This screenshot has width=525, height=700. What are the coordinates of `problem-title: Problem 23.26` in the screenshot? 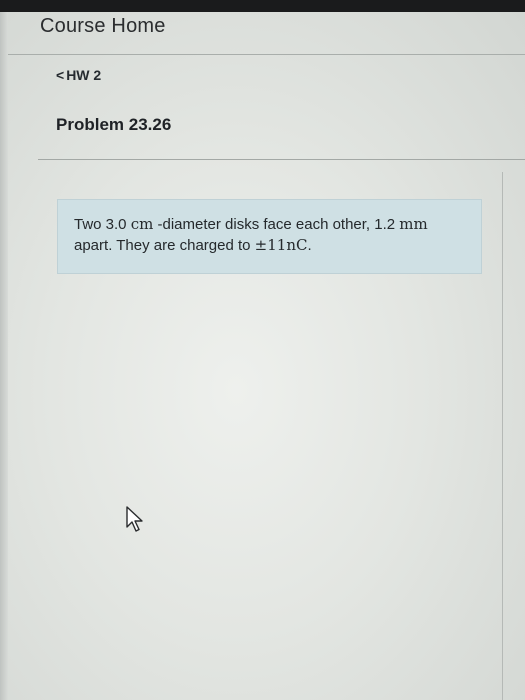 It's located at (114, 124).